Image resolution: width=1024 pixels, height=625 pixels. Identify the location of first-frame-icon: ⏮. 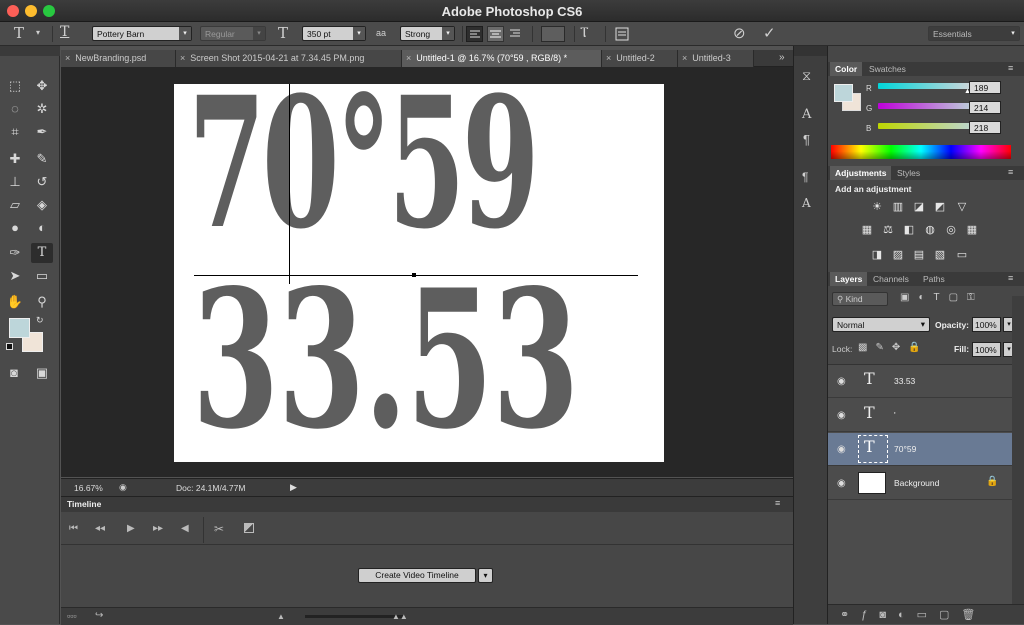
(73, 528).